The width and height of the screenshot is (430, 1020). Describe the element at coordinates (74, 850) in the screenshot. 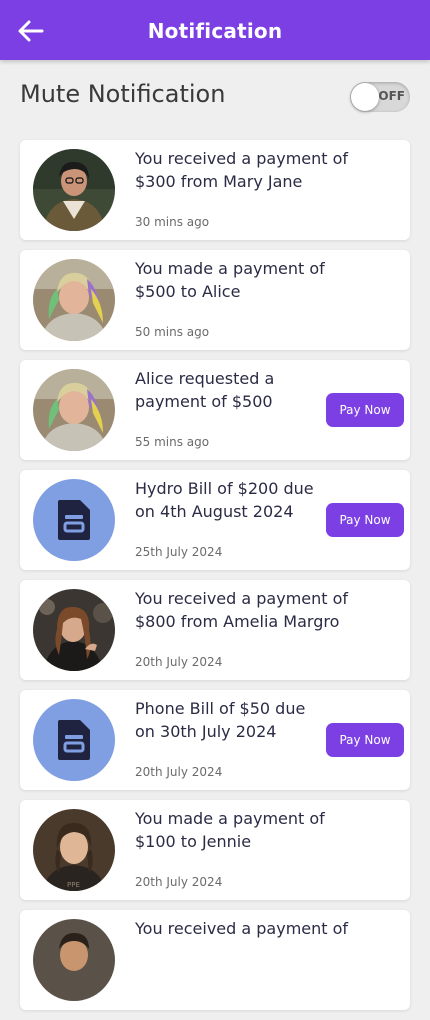

I see `avatar: PPE` at that location.